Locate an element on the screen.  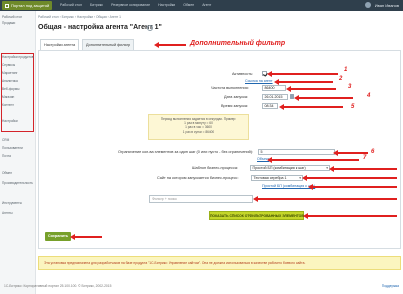
footer-support-link: Поддержка is located at coordinates (390, 286).